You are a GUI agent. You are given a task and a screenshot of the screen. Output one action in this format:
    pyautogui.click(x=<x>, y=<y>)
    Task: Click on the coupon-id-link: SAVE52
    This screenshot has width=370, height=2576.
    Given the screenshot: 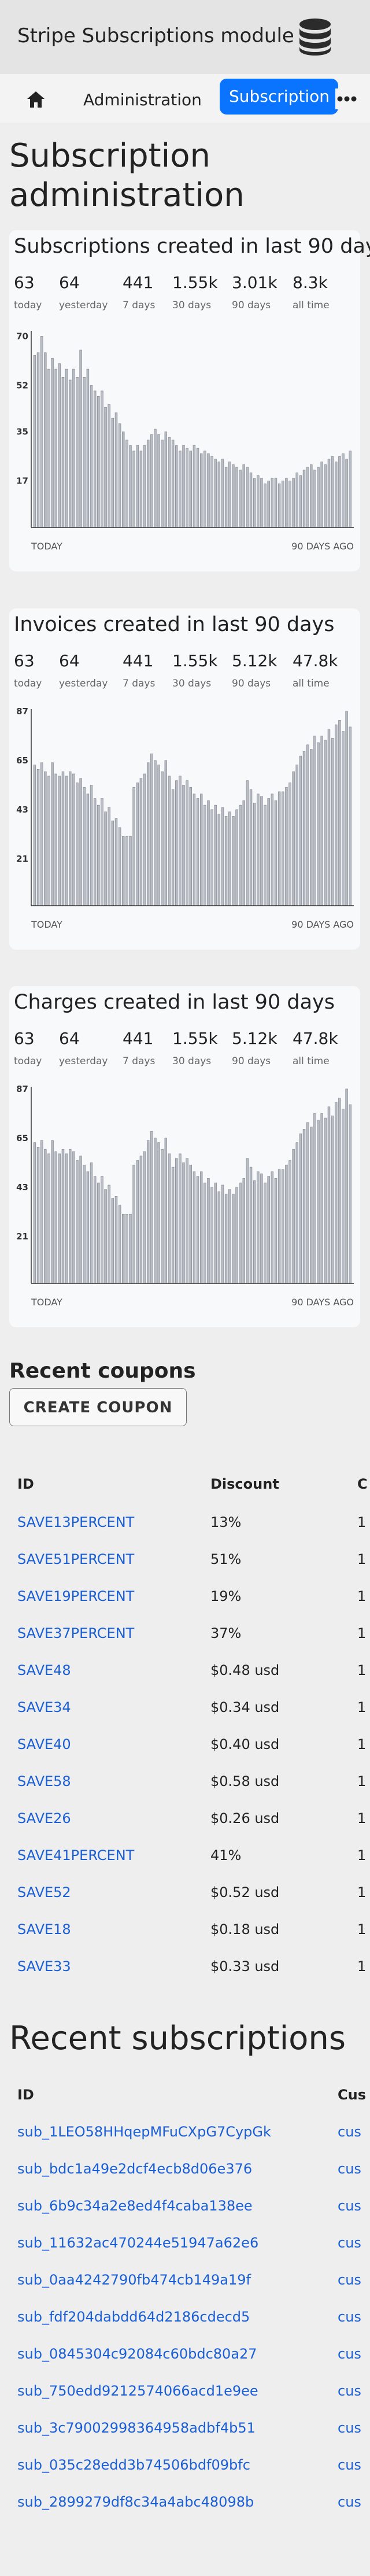 What is the action you would take?
    pyautogui.click(x=44, y=1892)
    